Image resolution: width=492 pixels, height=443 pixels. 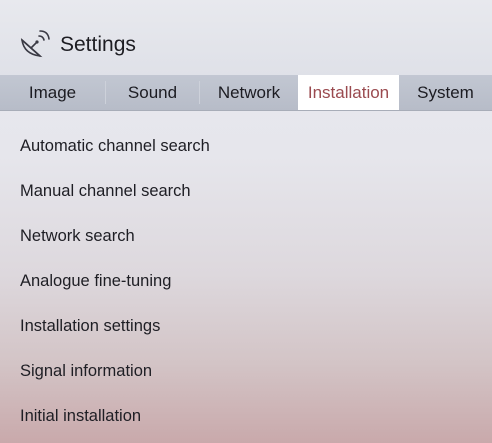 What do you see at coordinates (95, 281) in the screenshot?
I see `menu-item-analogue-fine-tuning: Analogue fine-tuning` at bounding box center [95, 281].